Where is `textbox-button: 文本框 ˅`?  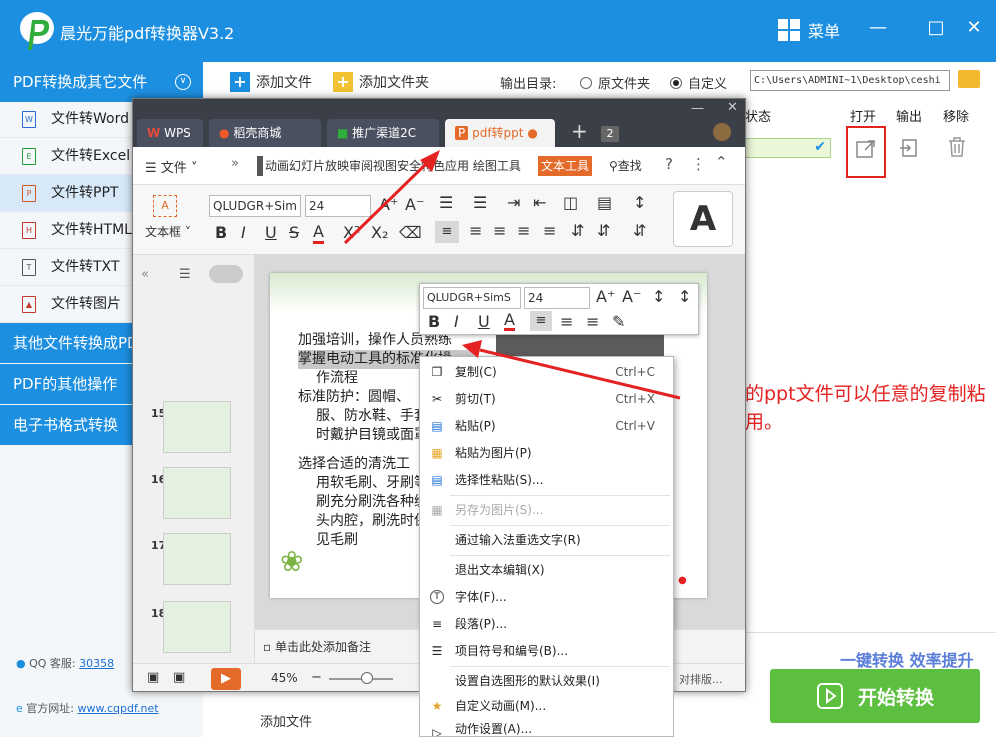
textbox-button: 文本框 ˅ is located at coordinates (168, 231).